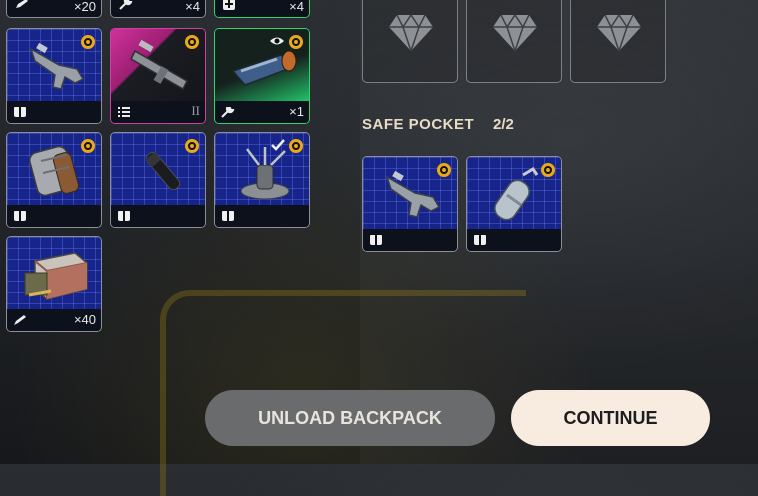  I want to click on list-icon, so click(124, 112).